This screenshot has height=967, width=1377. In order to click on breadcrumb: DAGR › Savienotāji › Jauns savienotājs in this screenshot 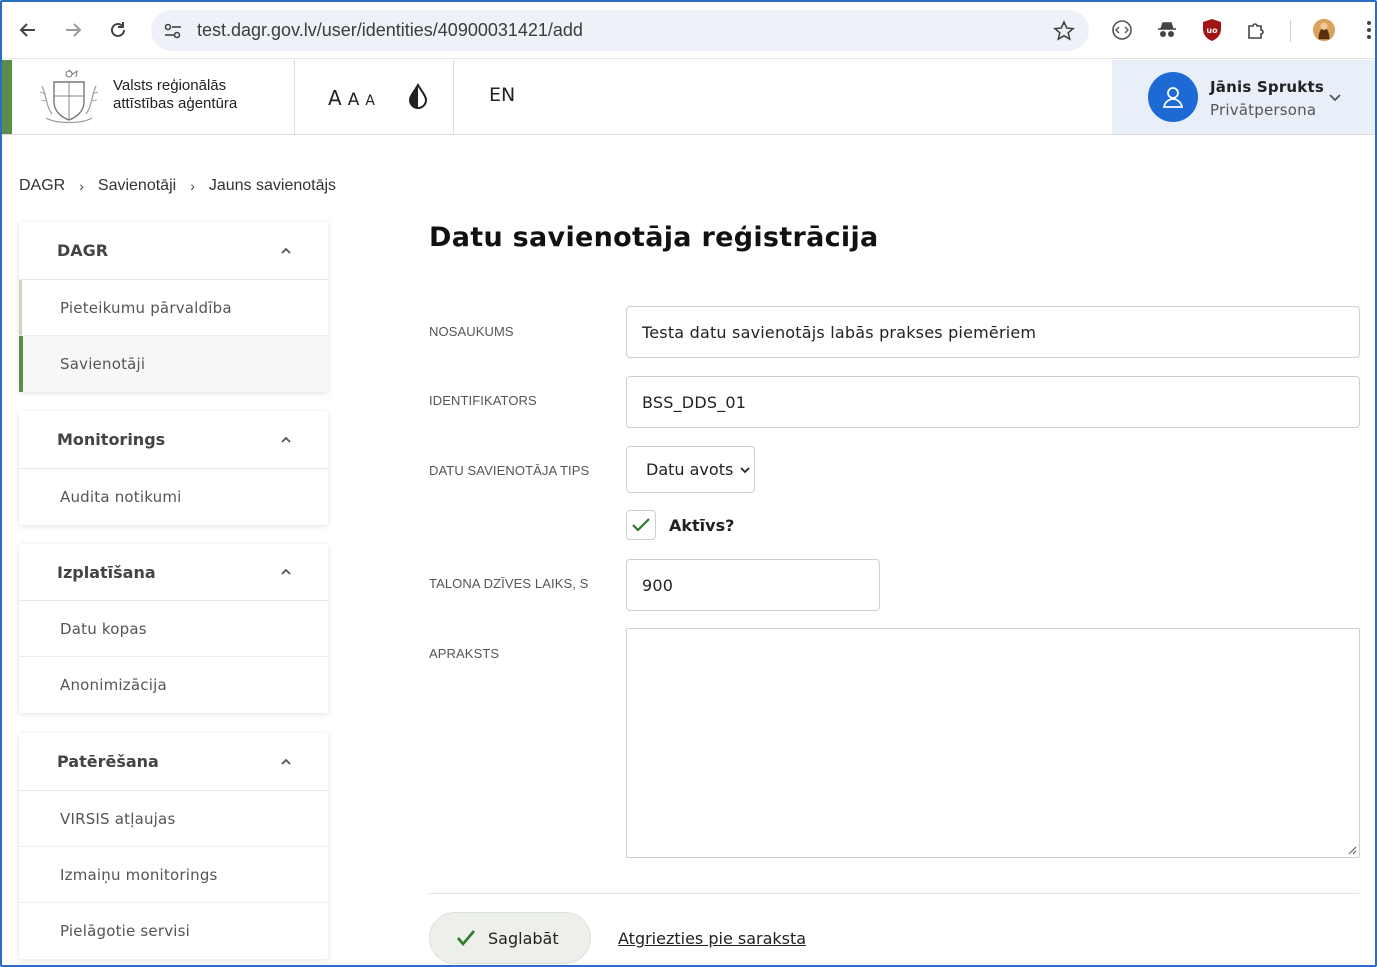, I will do `click(177, 186)`.